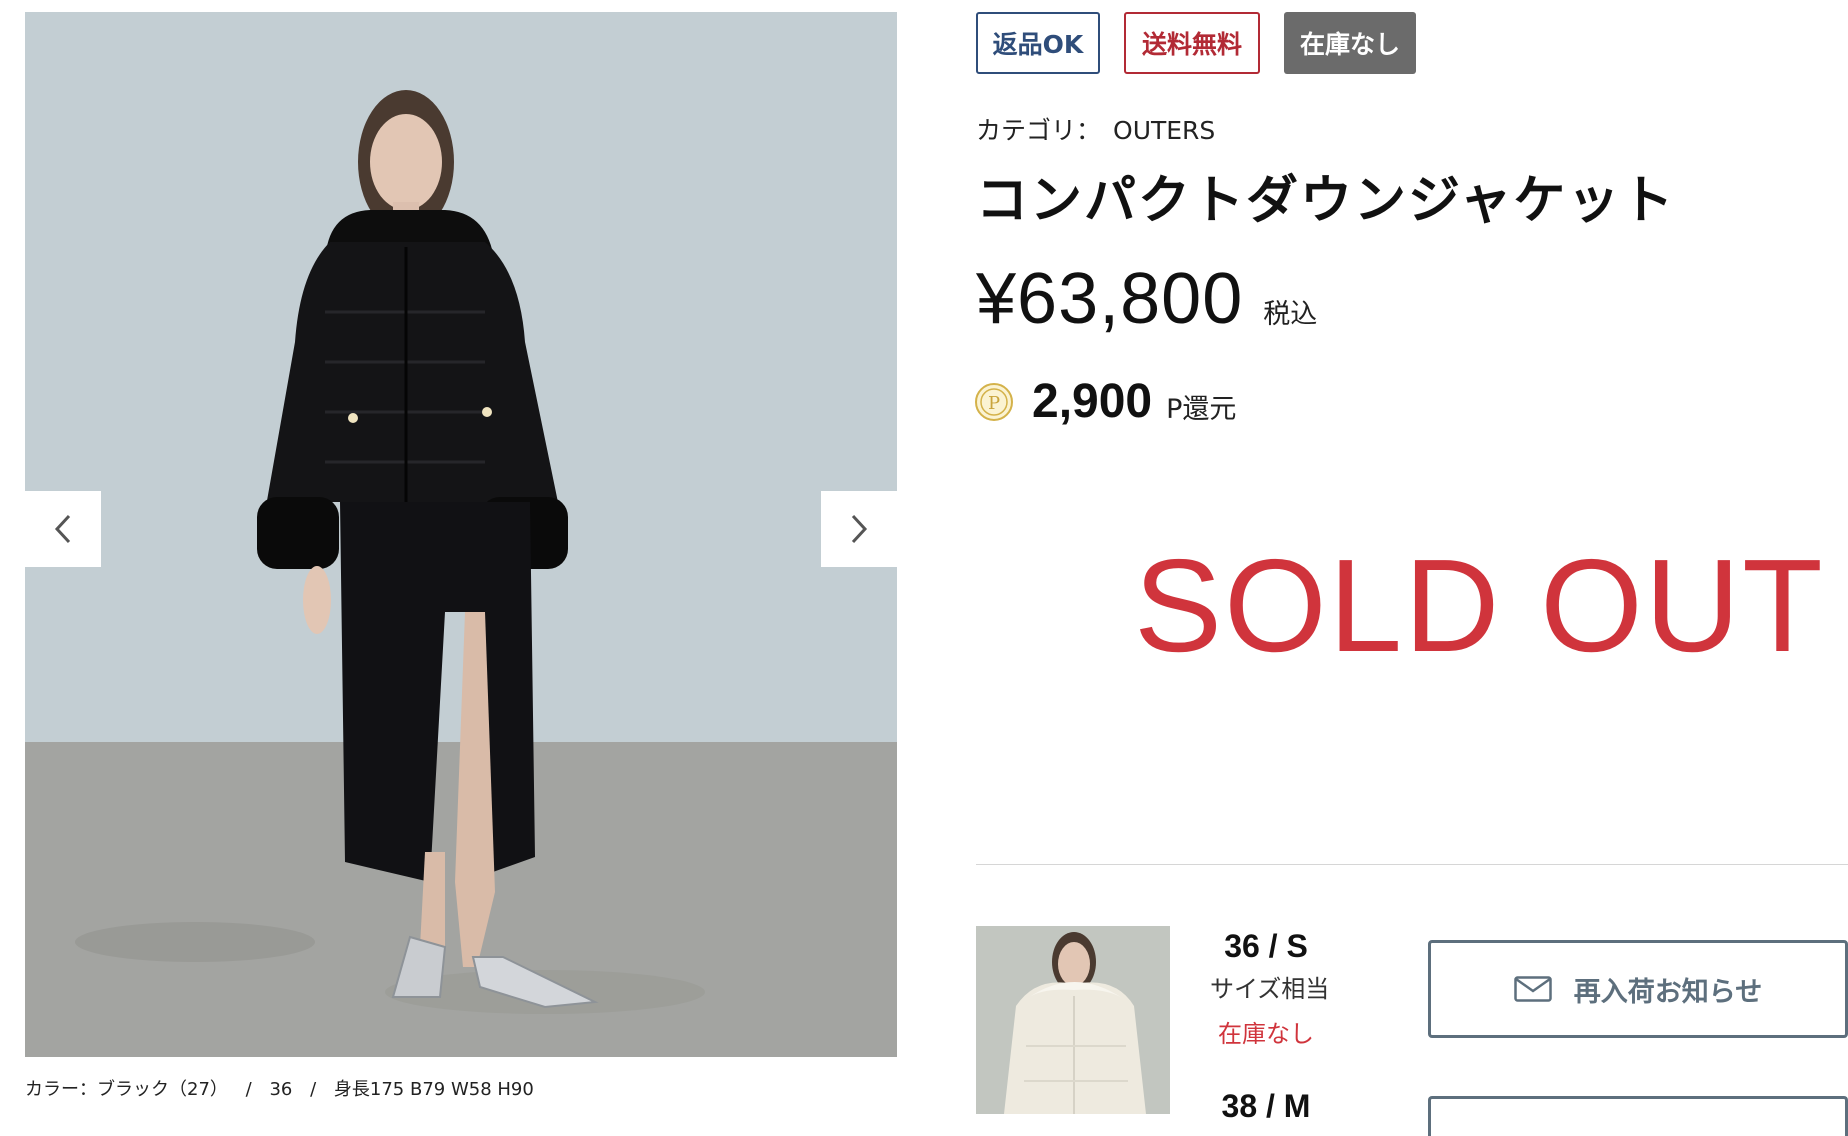 This screenshot has width=1848, height=1136. What do you see at coordinates (1201, 409) in the screenshot?
I see `points-unit: P還元` at bounding box center [1201, 409].